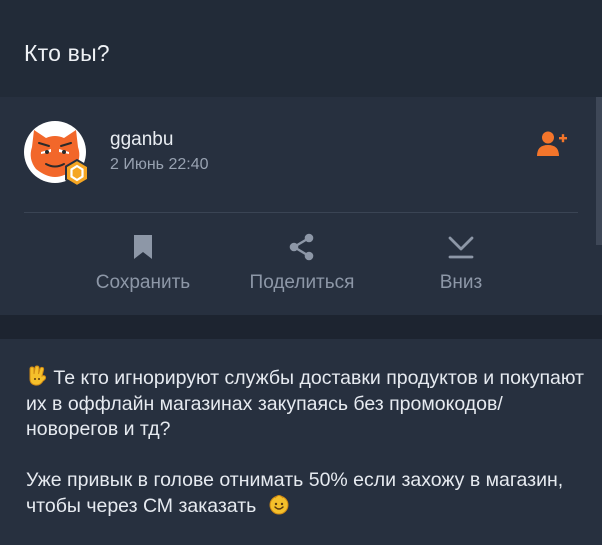  I want to click on down-label: Вниз, so click(461, 282).